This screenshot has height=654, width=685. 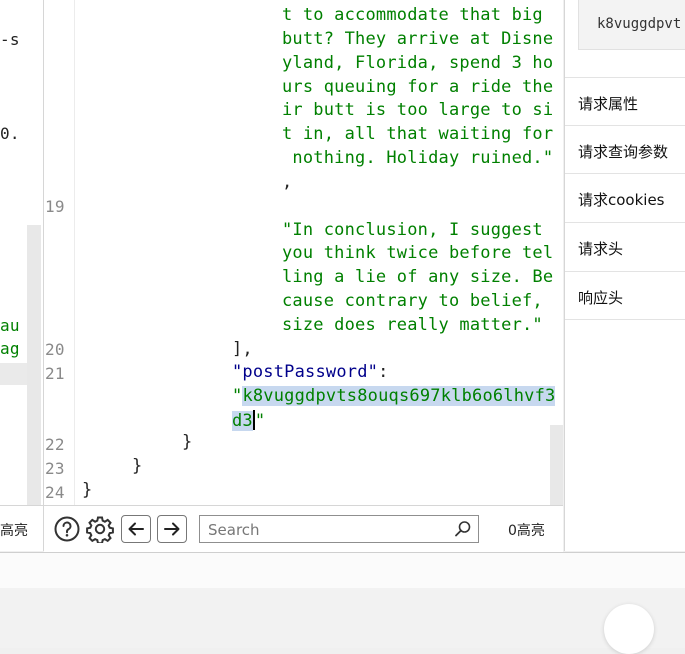 What do you see at coordinates (242, 349) in the screenshot?
I see `code-close-array: ],` at bounding box center [242, 349].